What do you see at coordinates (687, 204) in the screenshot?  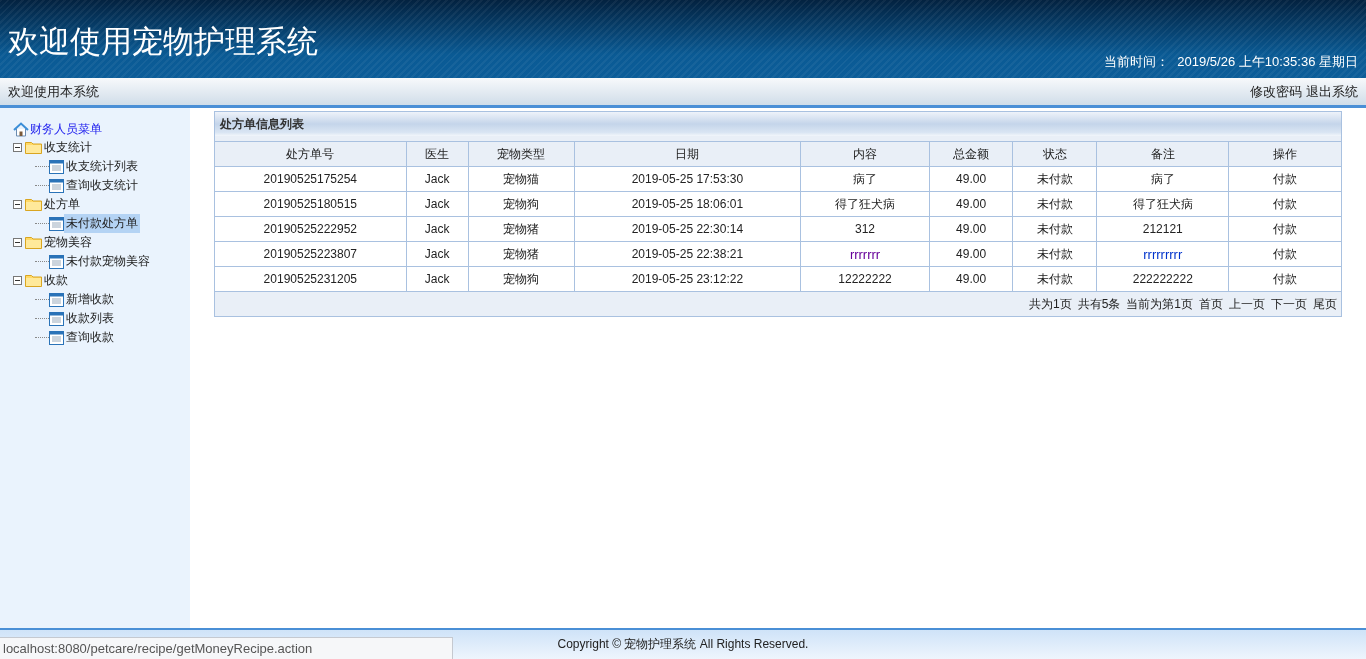 I see `table-cell: 2019-05-25 18:06:01` at bounding box center [687, 204].